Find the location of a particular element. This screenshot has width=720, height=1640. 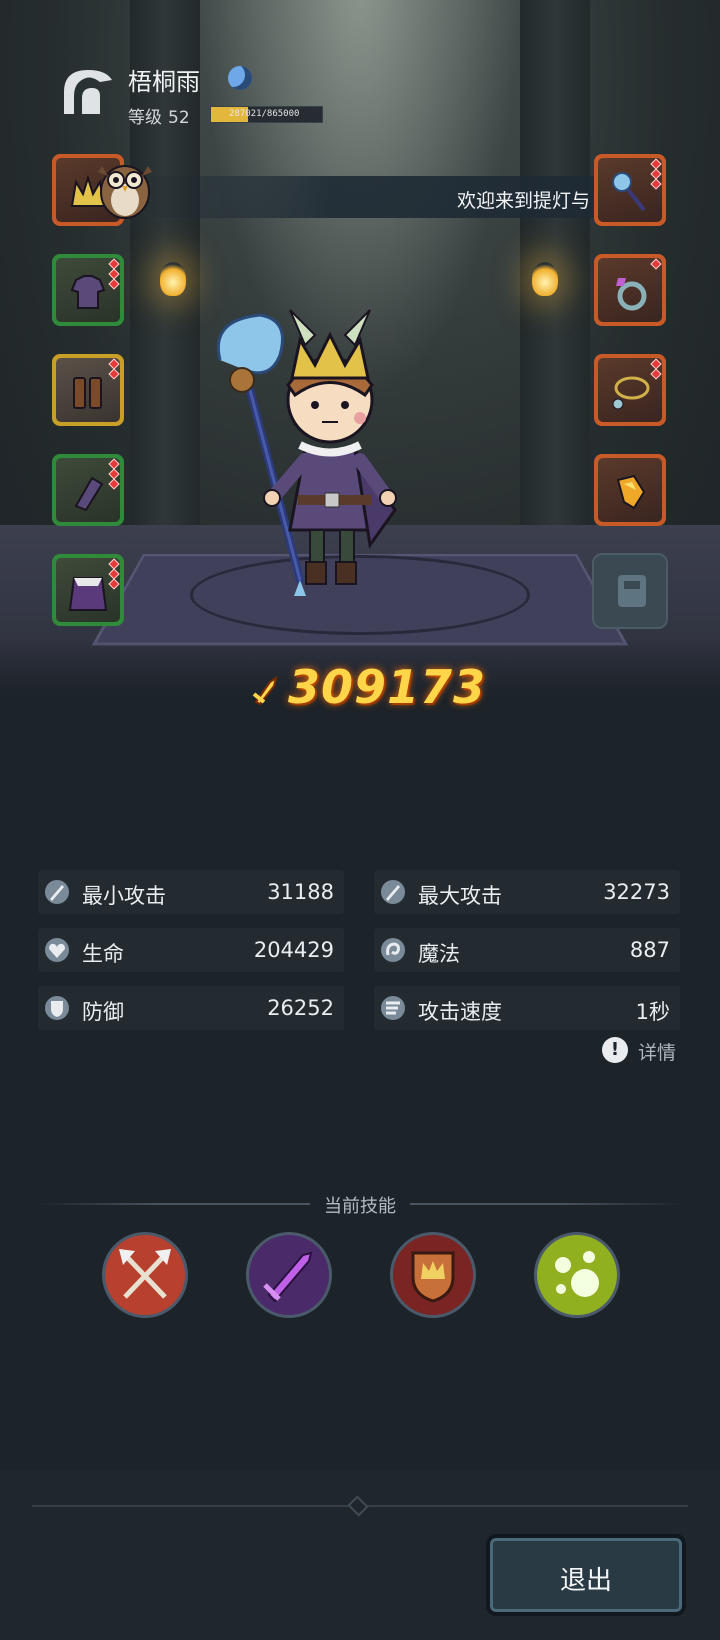

stat-min-attack: 最小攻击 31188 is located at coordinates (191, 892).